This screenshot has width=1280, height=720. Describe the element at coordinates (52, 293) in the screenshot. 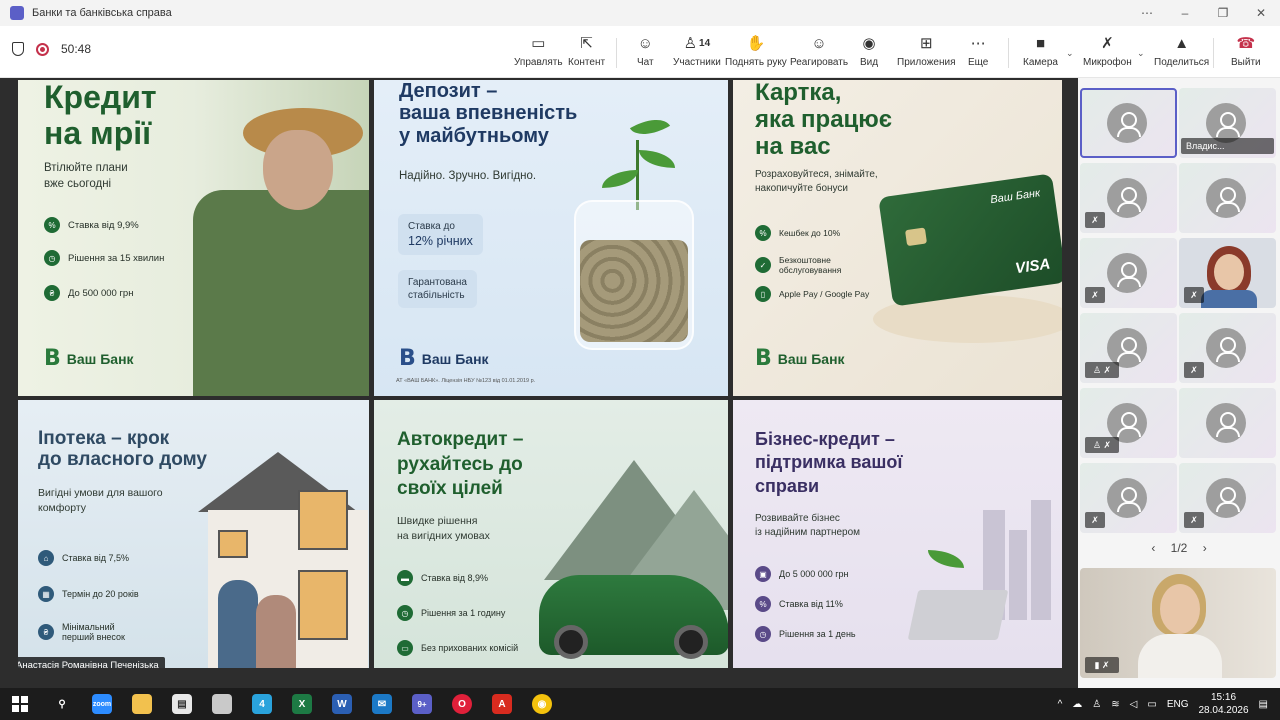

I see `money-icon: ₴` at that location.